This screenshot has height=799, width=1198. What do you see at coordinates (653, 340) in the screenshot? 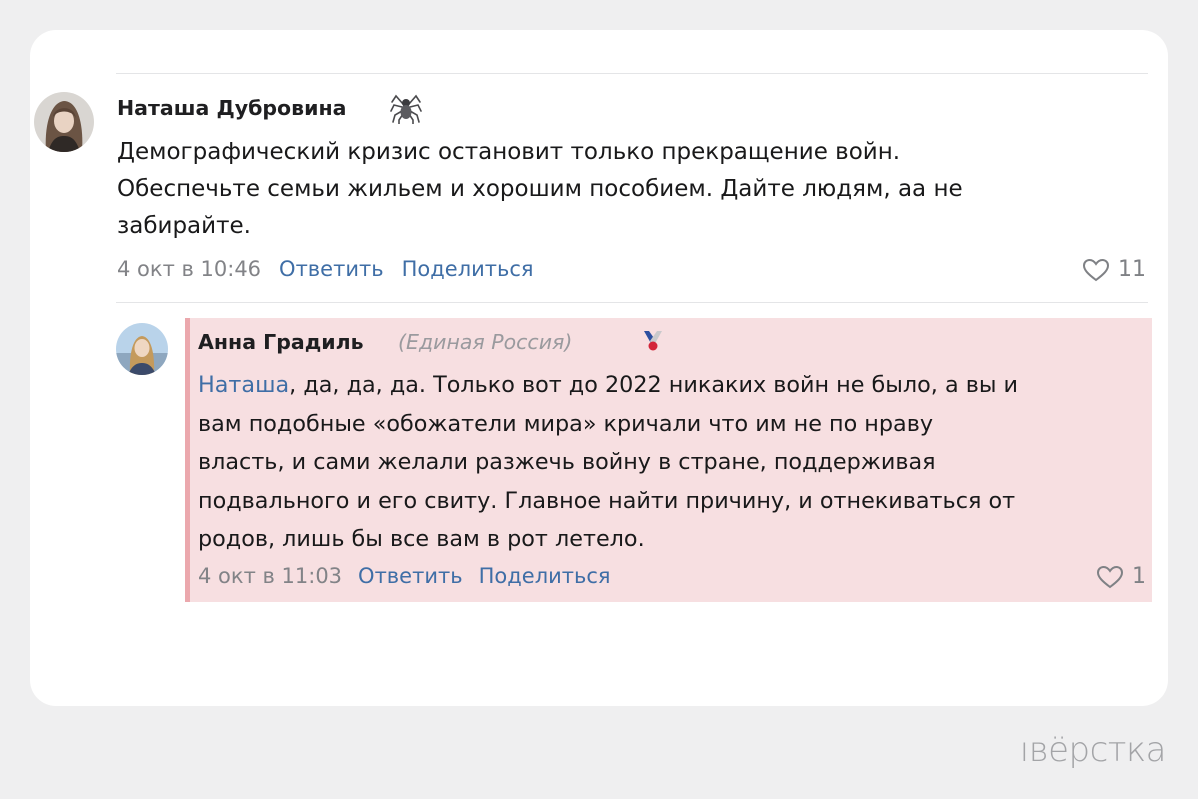
I see `party-ribbon-icon` at bounding box center [653, 340].